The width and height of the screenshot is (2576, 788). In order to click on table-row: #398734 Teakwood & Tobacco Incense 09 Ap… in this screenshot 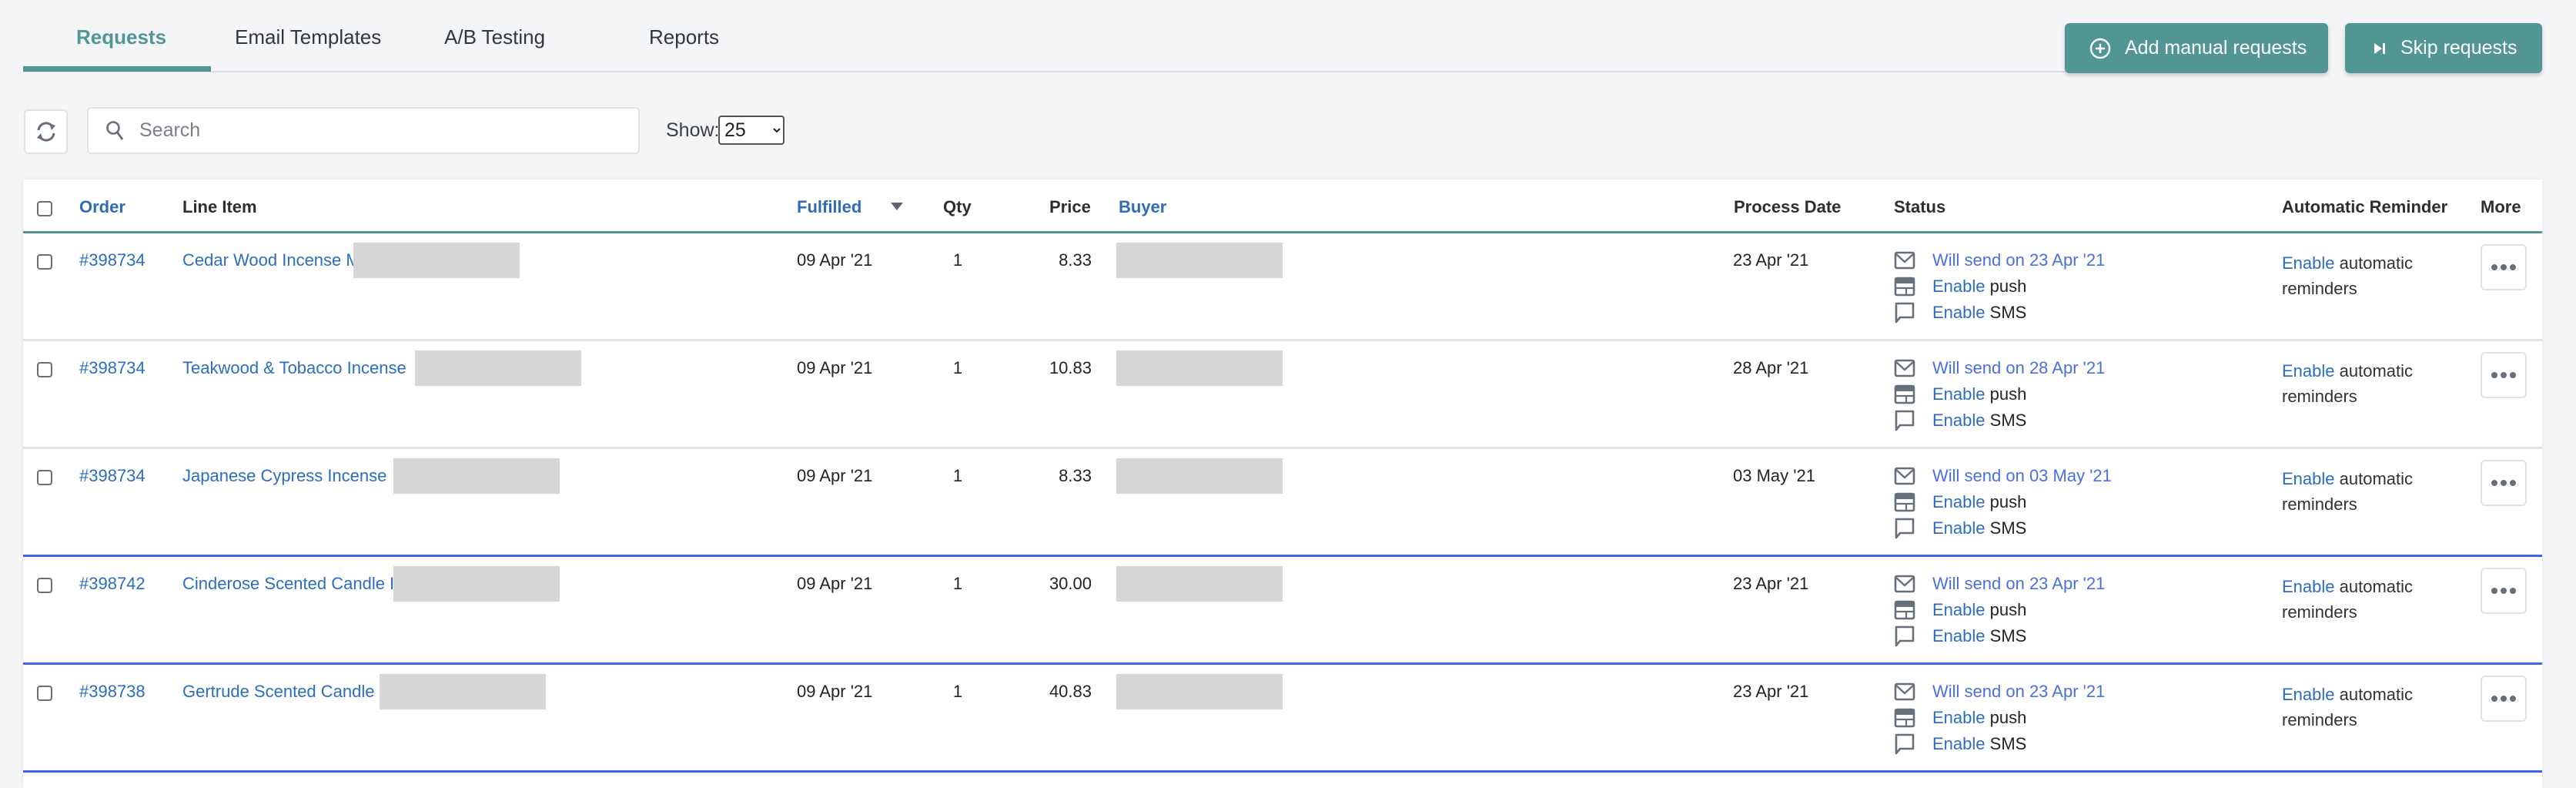, I will do `click(1283, 395)`.